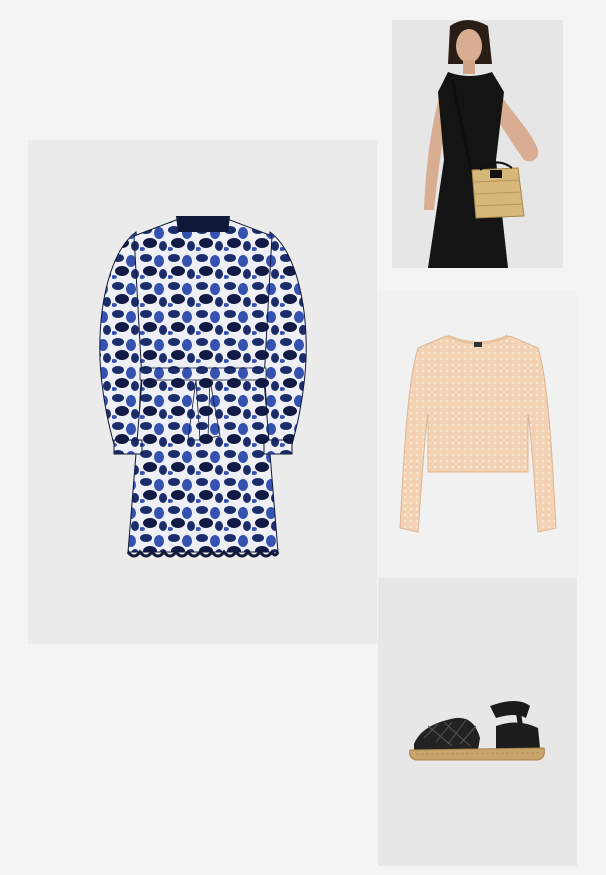  Describe the element at coordinates (477, 731) in the screenshot. I see `espadrille-sandal-image` at that location.